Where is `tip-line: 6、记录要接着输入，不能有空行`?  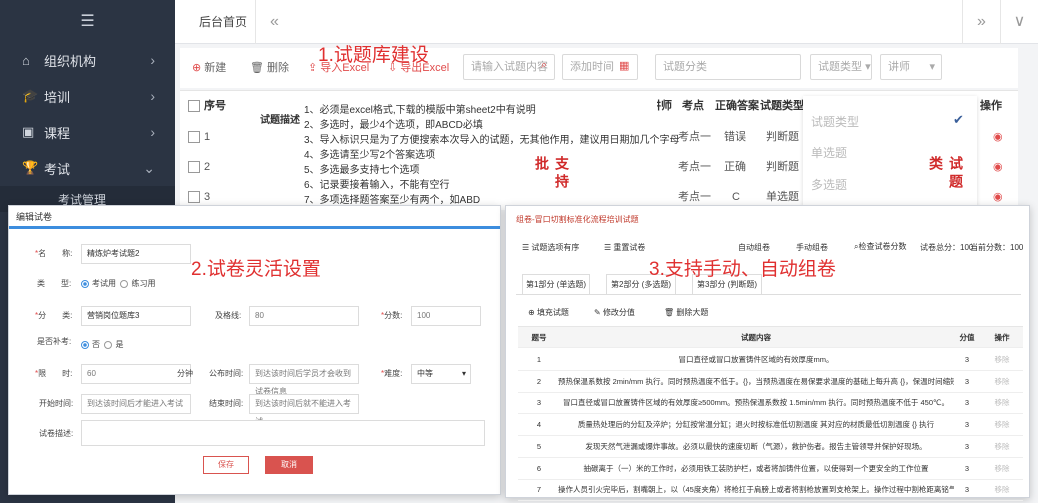 tip-line: 6、记录要接着输入，不能有空行 is located at coordinates (377, 185).